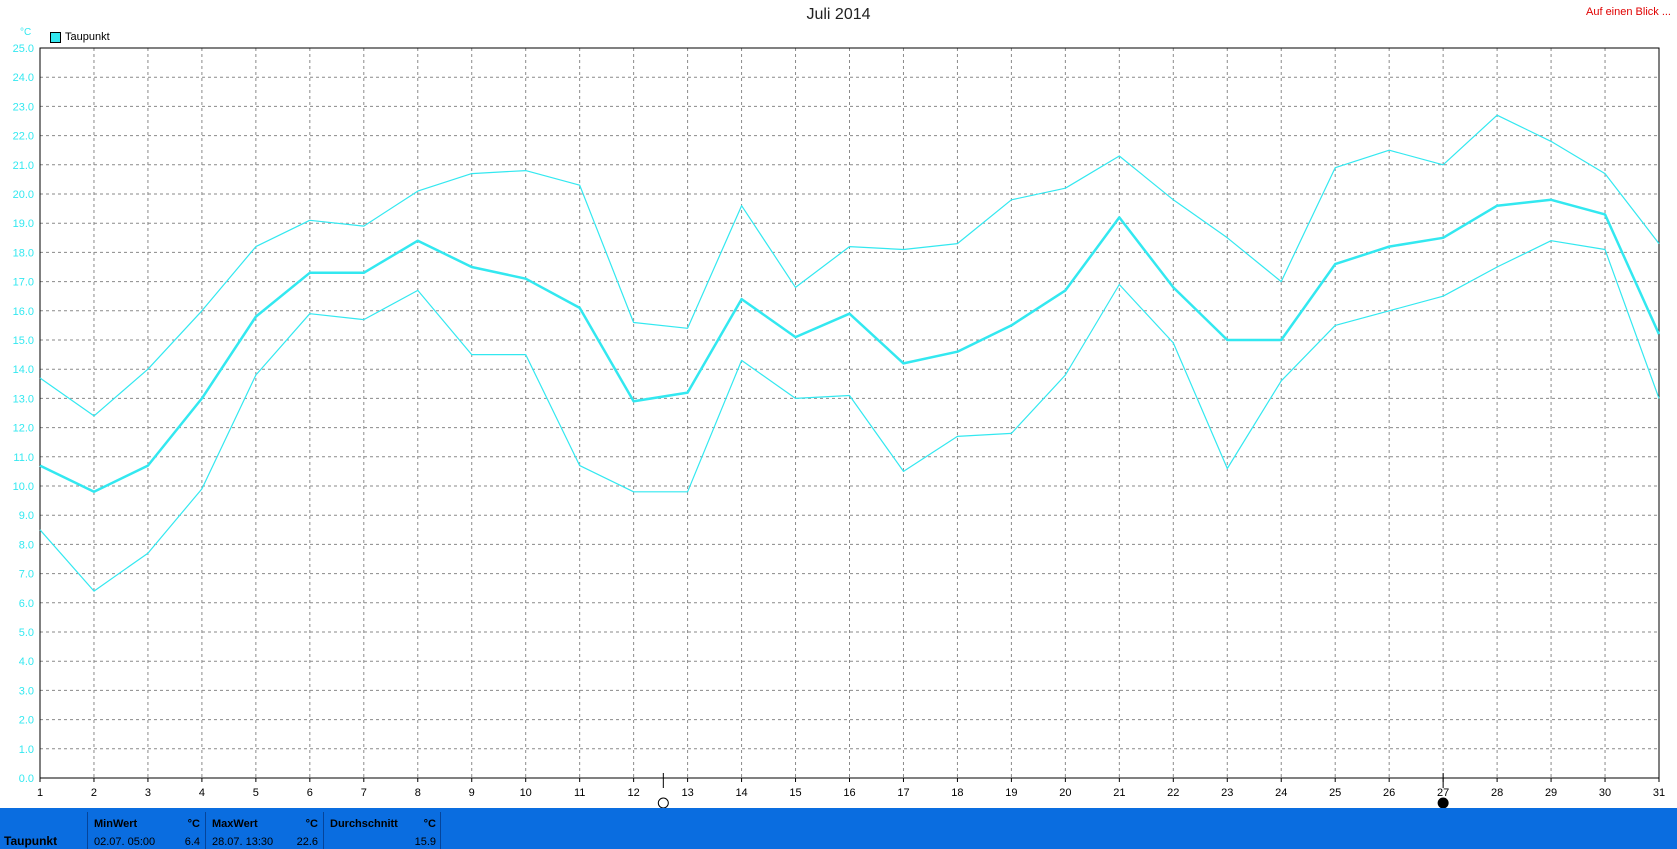  Describe the element at coordinates (23, 370) in the screenshot. I see `y-tick-label: 14.0` at that location.